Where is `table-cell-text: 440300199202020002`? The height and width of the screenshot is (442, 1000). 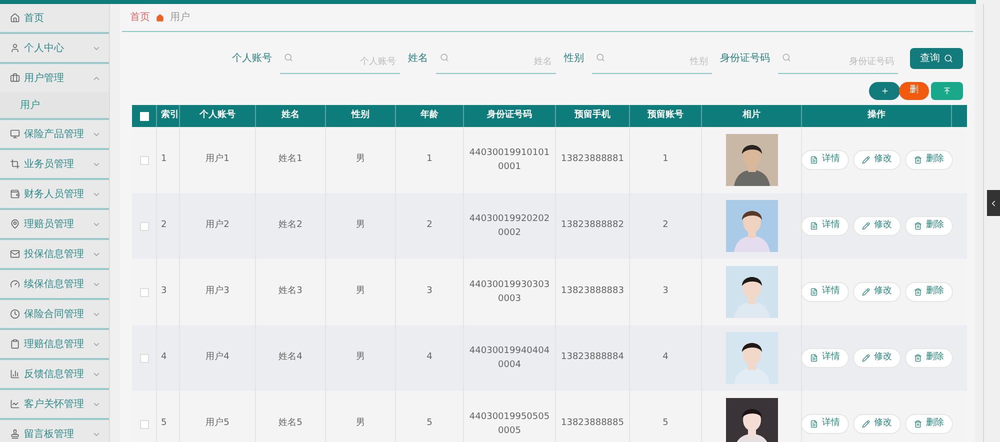 table-cell-text: 440300199202020002 is located at coordinates (509, 226).